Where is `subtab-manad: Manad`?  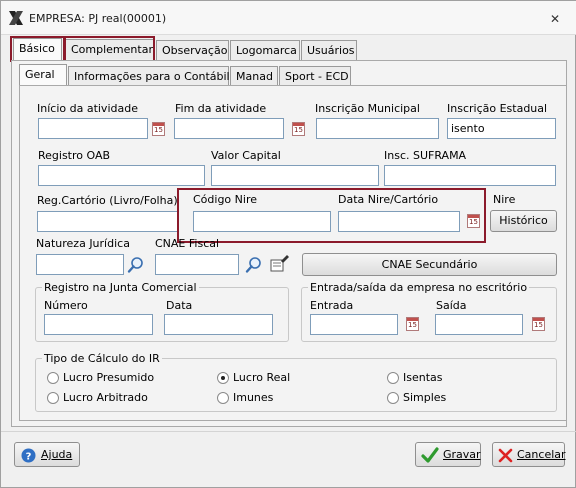 subtab-manad: Manad is located at coordinates (254, 76).